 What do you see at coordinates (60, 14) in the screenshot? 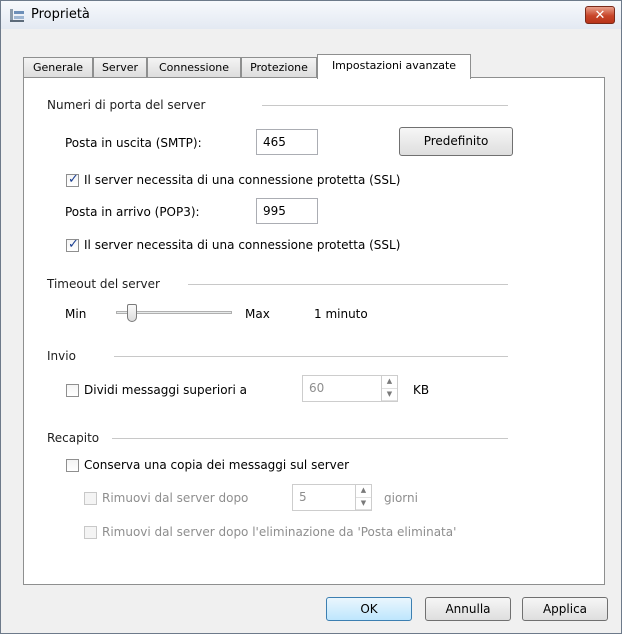
I see `window-title: Proprietà` at bounding box center [60, 14].